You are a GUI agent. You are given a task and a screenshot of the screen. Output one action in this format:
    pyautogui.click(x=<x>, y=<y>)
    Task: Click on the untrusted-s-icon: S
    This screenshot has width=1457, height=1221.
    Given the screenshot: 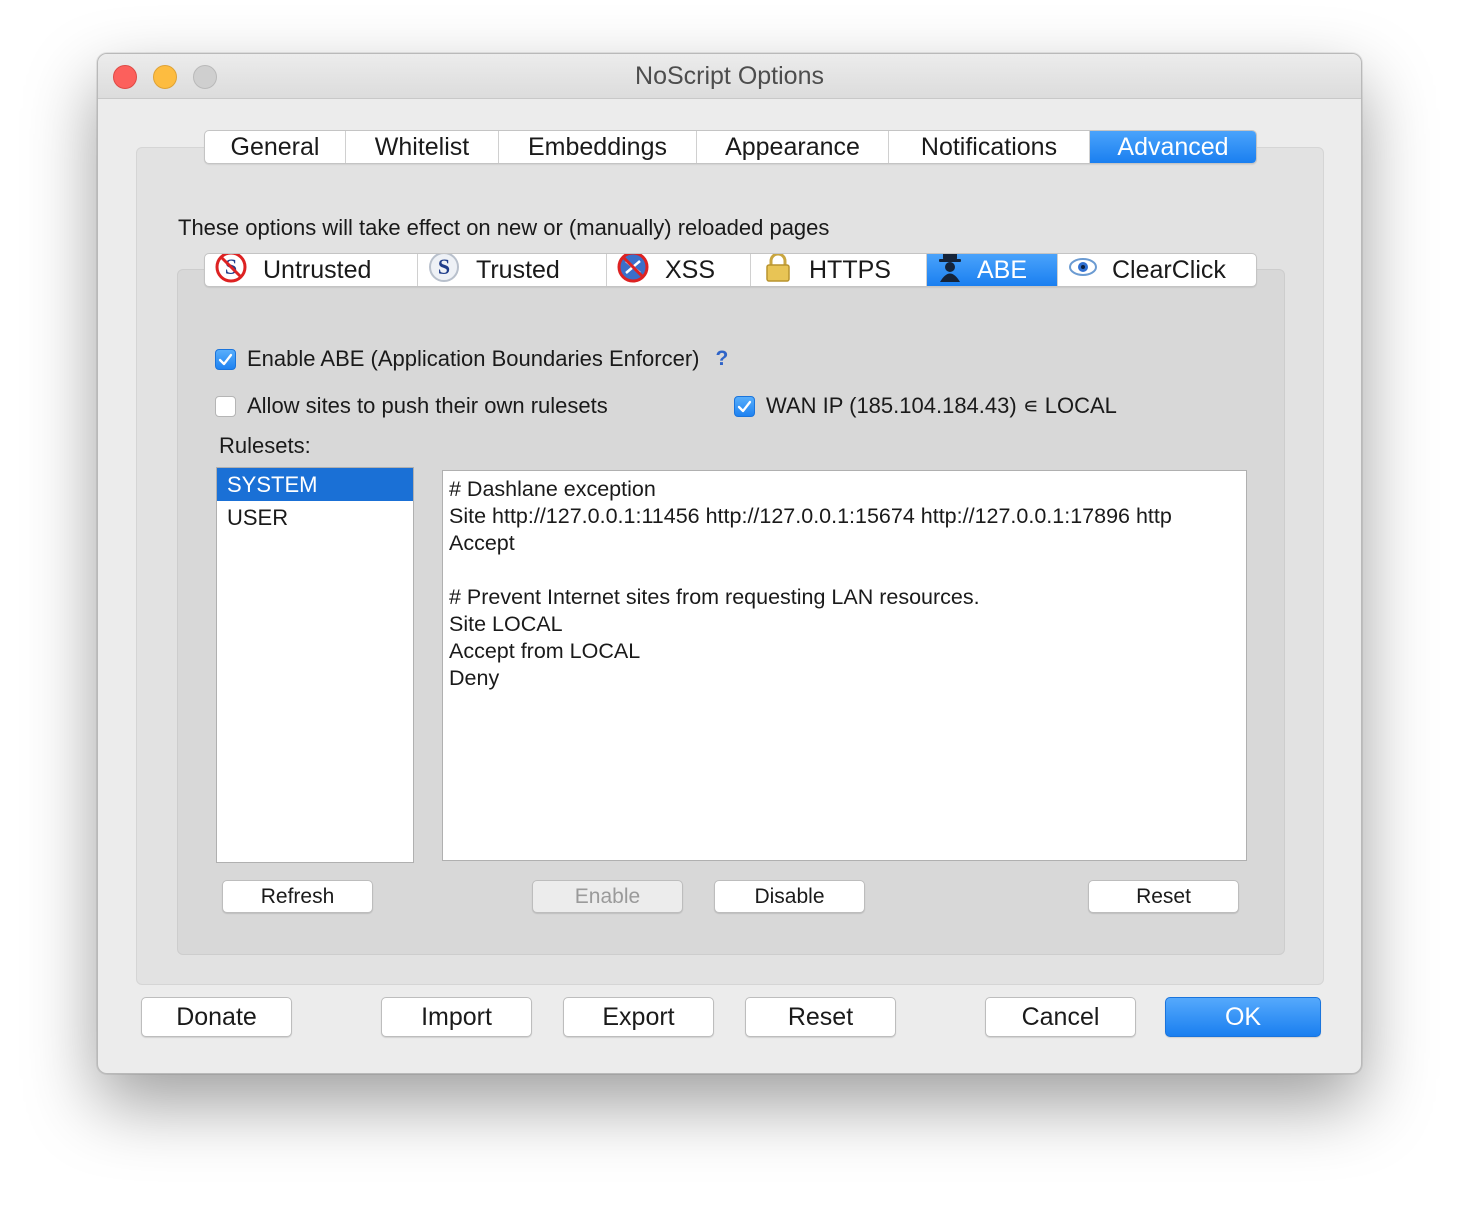 What is the action you would take?
    pyautogui.click(x=232, y=270)
    